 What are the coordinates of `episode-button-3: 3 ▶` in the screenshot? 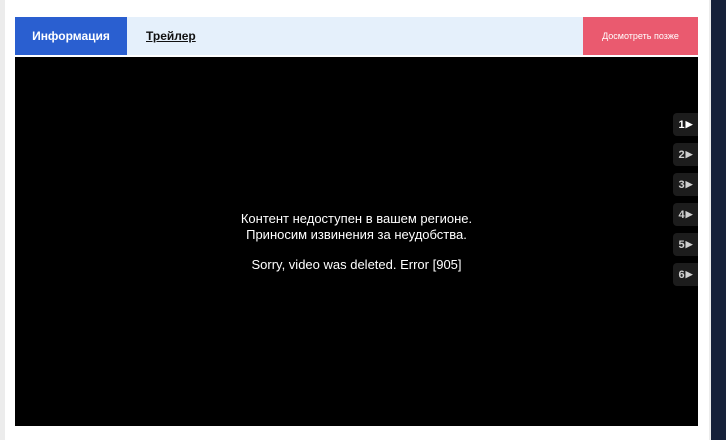 It's located at (685, 184).